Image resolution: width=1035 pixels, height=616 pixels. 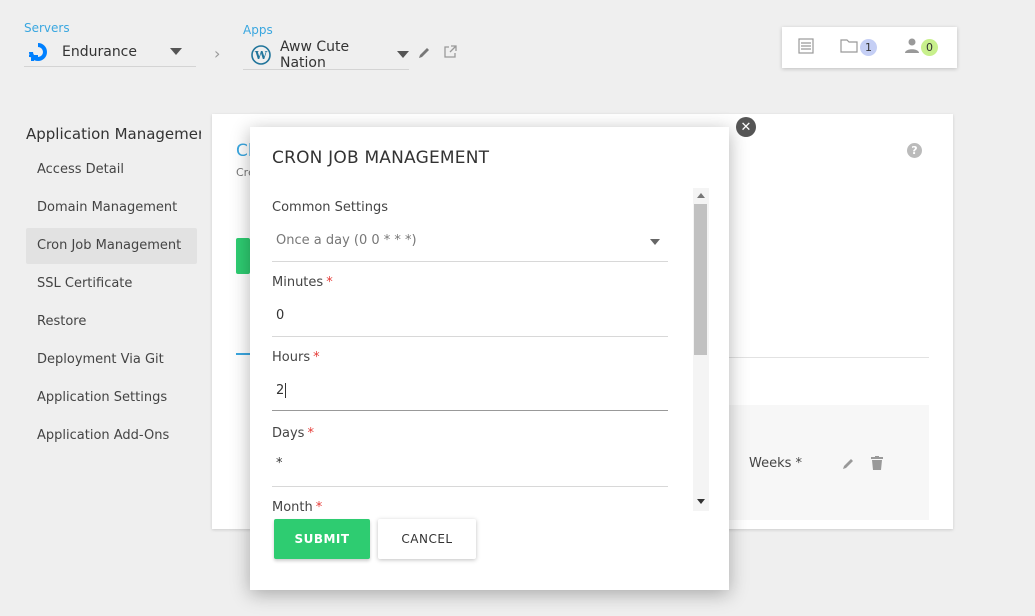 What do you see at coordinates (292, 505) in the screenshot?
I see `month-label-text: Month` at bounding box center [292, 505].